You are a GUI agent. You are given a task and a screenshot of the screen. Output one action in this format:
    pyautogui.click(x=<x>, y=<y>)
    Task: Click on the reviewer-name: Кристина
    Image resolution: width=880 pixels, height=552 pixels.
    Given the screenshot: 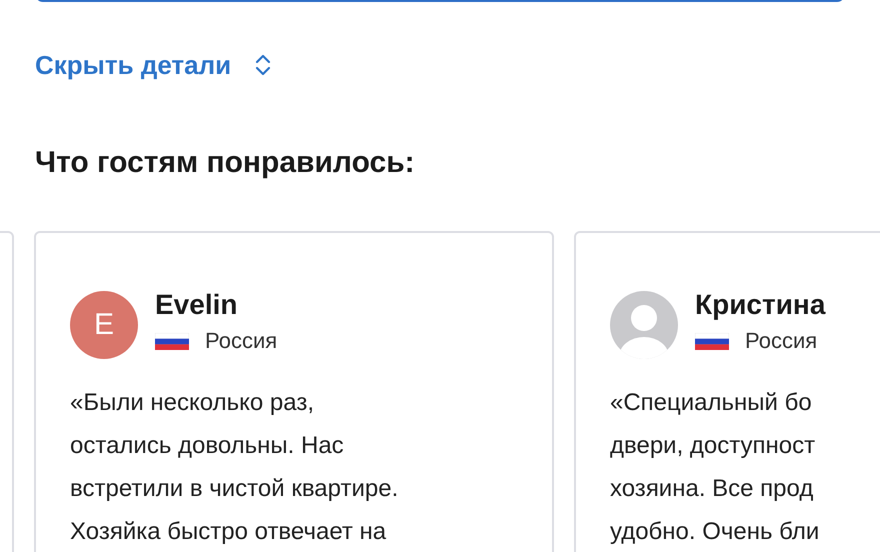 What is the action you would take?
    pyautogui.click(x=760, y=305)
    